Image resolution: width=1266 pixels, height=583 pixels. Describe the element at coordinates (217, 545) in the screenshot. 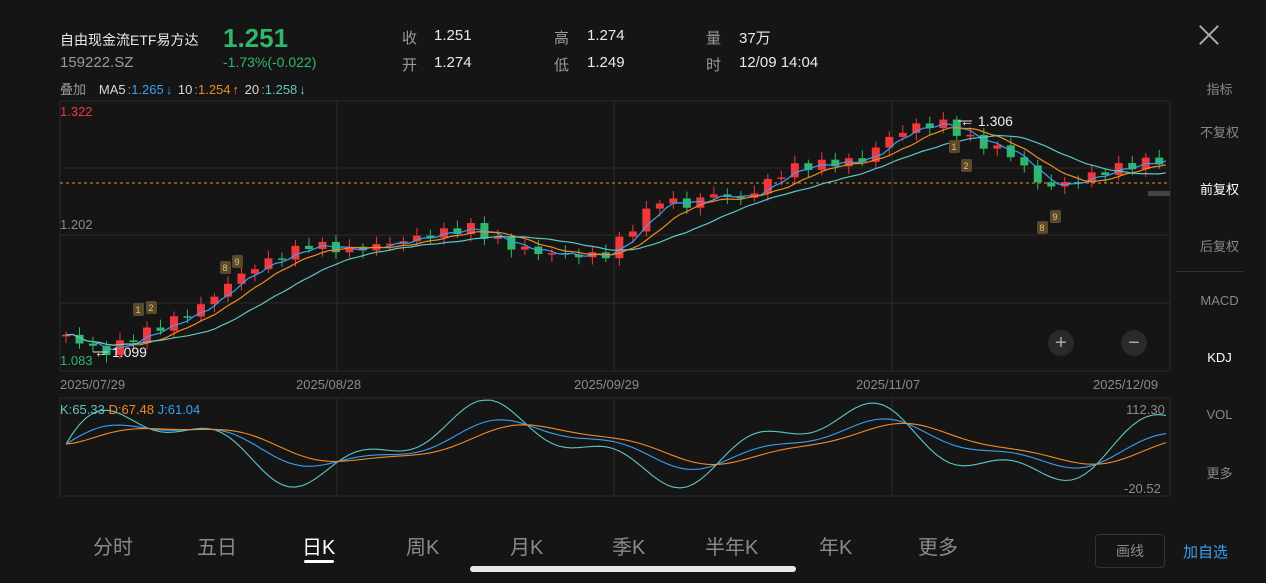

I see `tab-five-day: 五日` at that location.